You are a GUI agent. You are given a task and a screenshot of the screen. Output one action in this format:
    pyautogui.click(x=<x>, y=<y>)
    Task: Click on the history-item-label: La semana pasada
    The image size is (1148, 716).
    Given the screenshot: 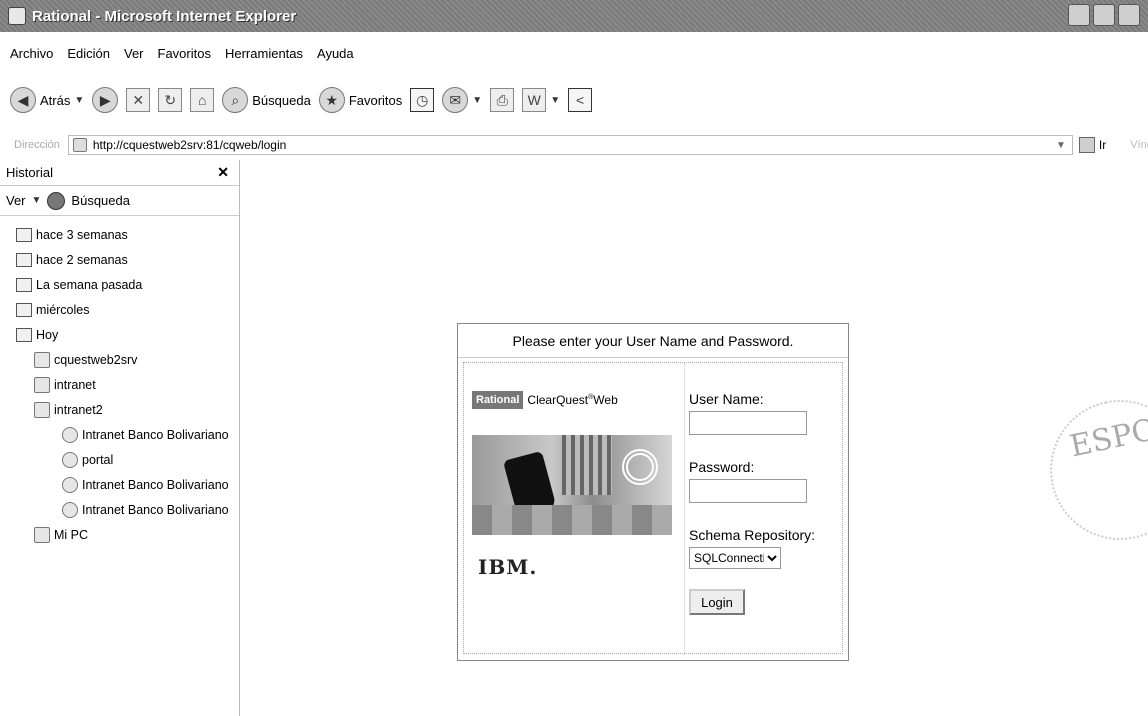 What is the action you would take?
    pyautogui.click(x=89, y=284)
    